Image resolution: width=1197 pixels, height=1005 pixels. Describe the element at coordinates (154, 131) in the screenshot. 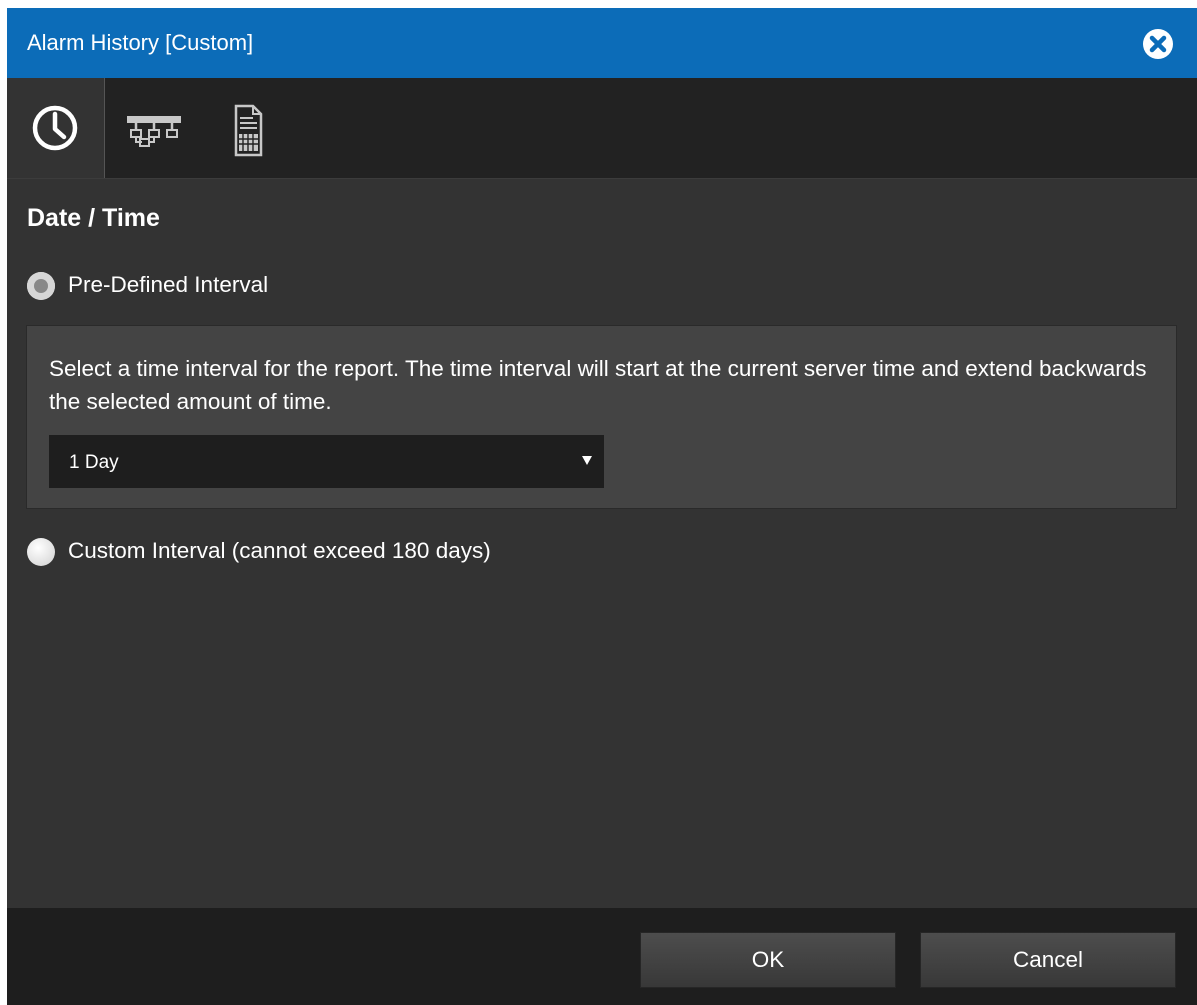

I see `hierarchy-icon` at that location.